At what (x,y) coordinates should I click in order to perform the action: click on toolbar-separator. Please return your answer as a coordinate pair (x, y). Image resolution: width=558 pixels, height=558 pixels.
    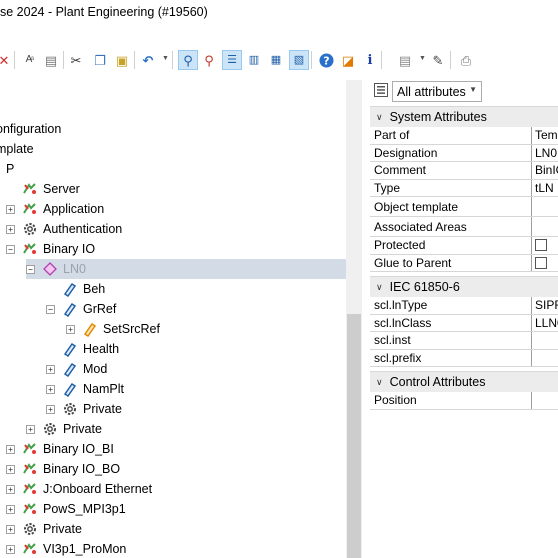
    Looking at the image, I should click on (172, 60).